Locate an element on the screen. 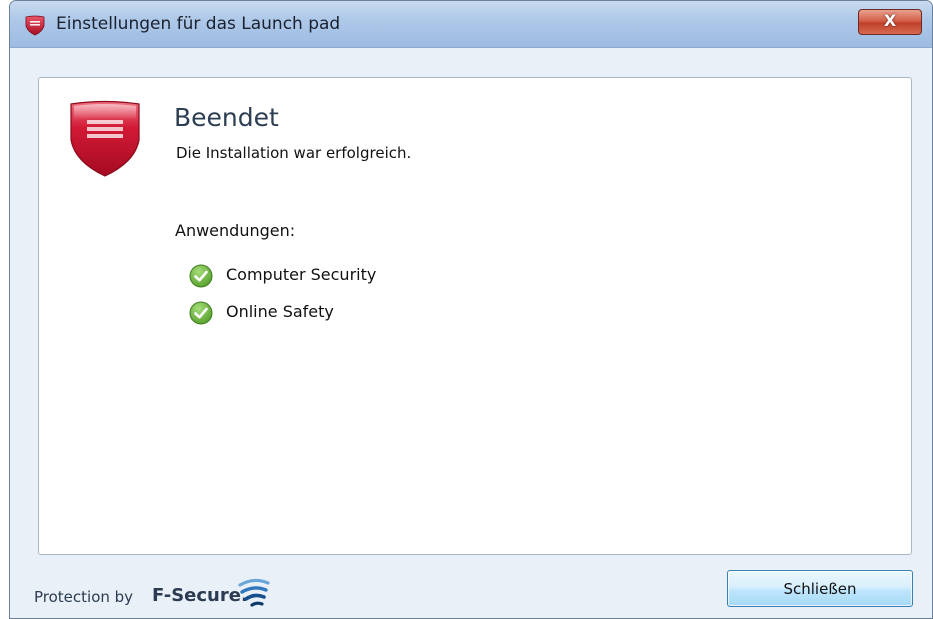  fsecure-shield-icon is located at coordinates (35, 25).